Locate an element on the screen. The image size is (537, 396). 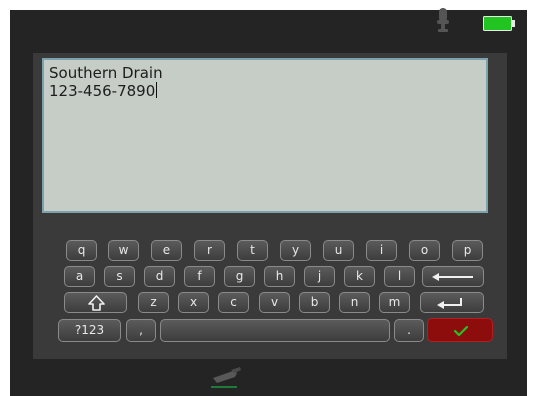
key-h: h is located at coordinates (279, 276).